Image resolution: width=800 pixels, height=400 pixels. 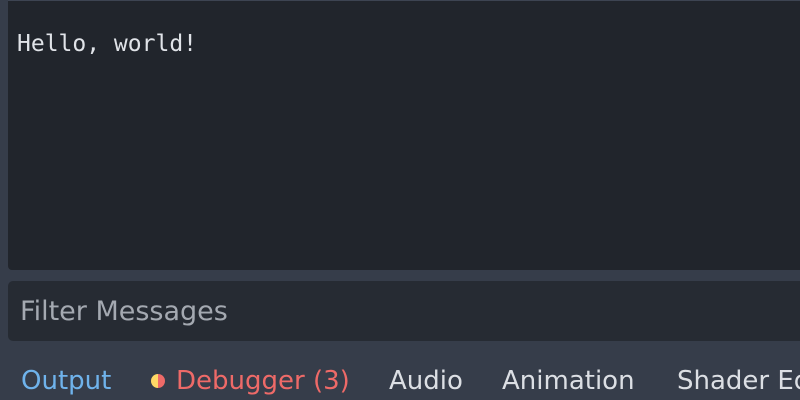 I want to click on tab-audio: Audio, so click(x=426, y=381).